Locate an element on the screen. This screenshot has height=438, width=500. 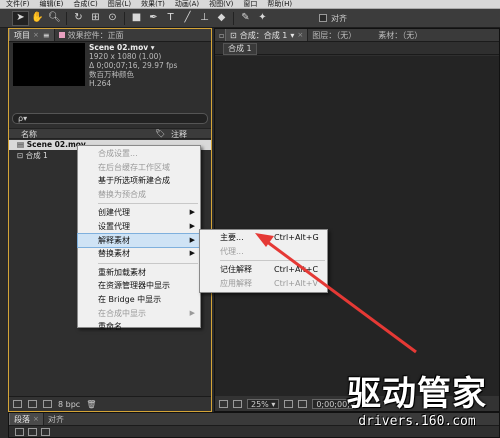
context-menu-item: 在合成中显示 ▶ is located at coordinates (139, 314).